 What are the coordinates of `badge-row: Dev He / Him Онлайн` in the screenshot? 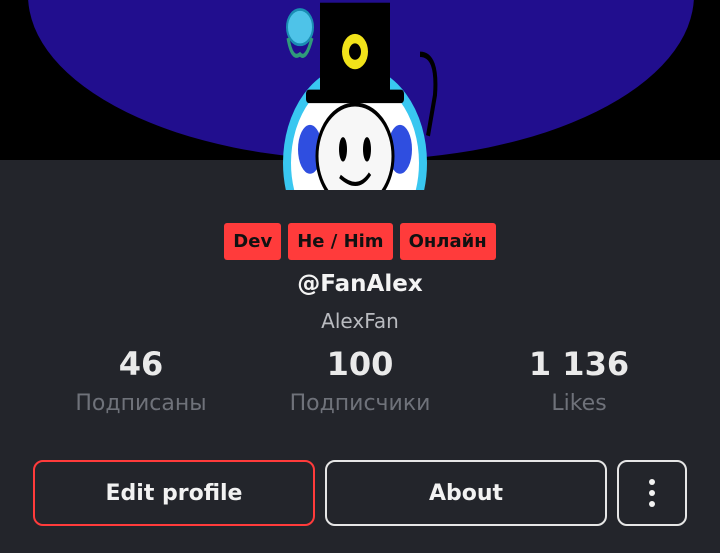 It's located at (360, 241).